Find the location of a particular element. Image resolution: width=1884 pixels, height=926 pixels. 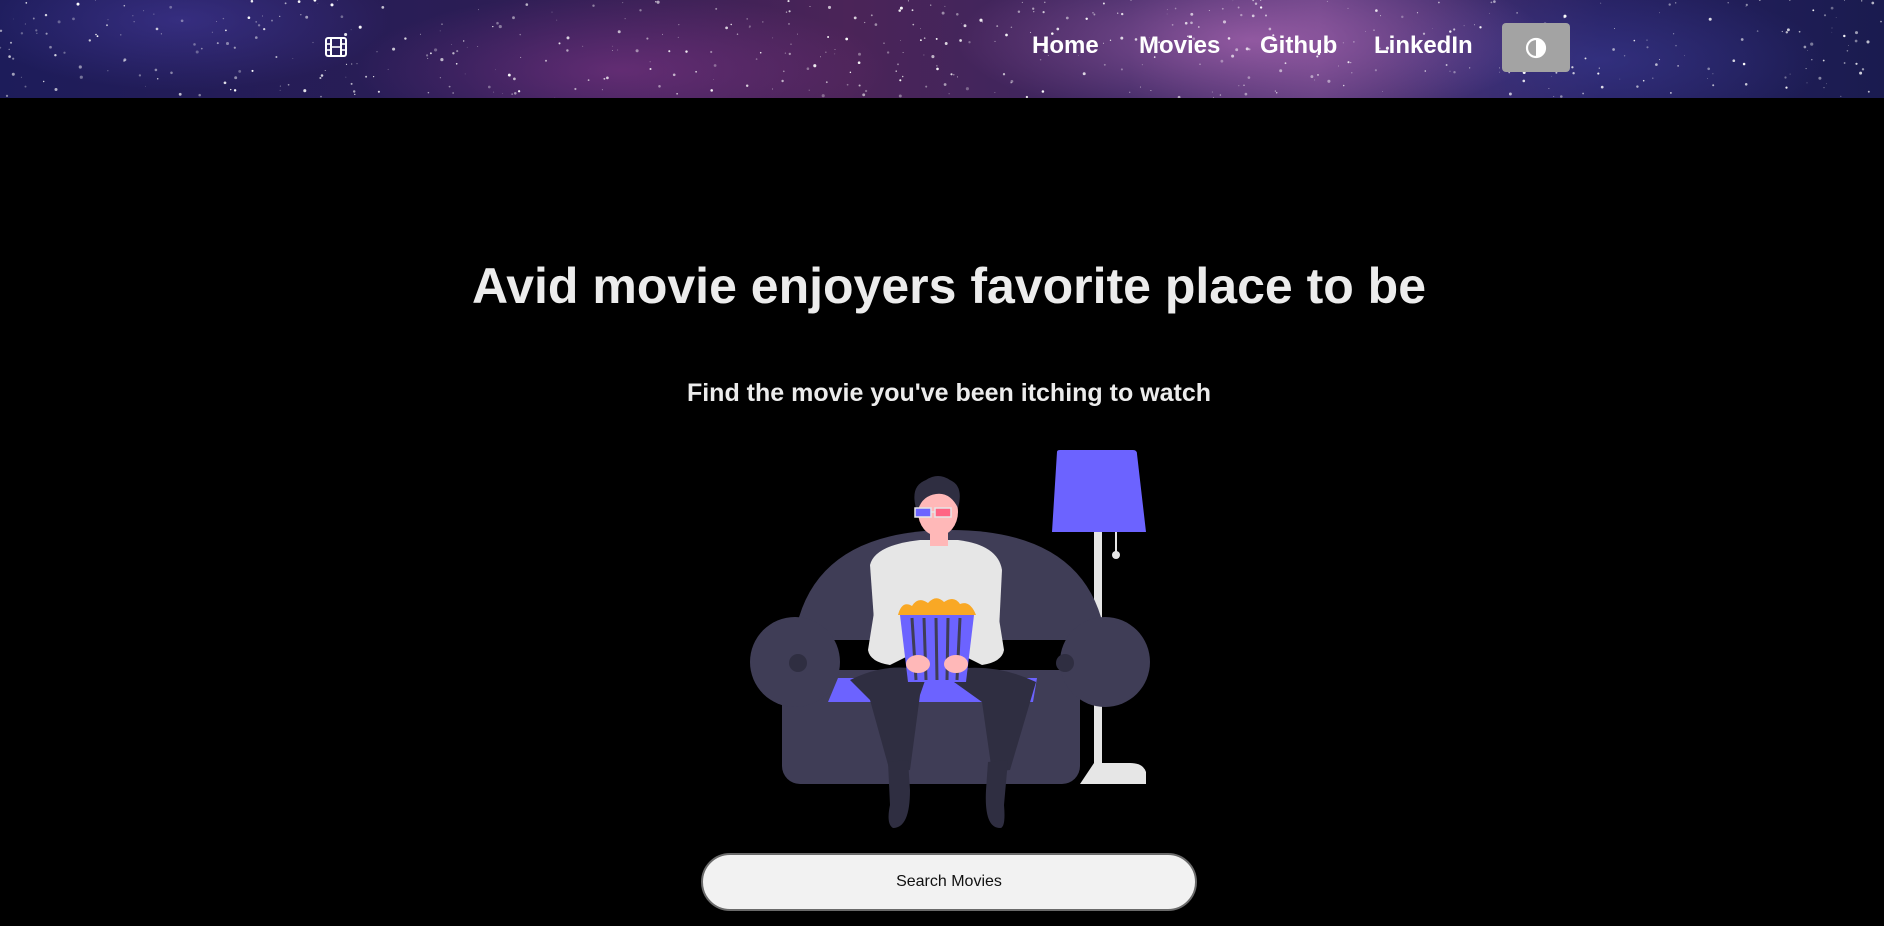

contrast-icon is located at coordinates (1536, 47).